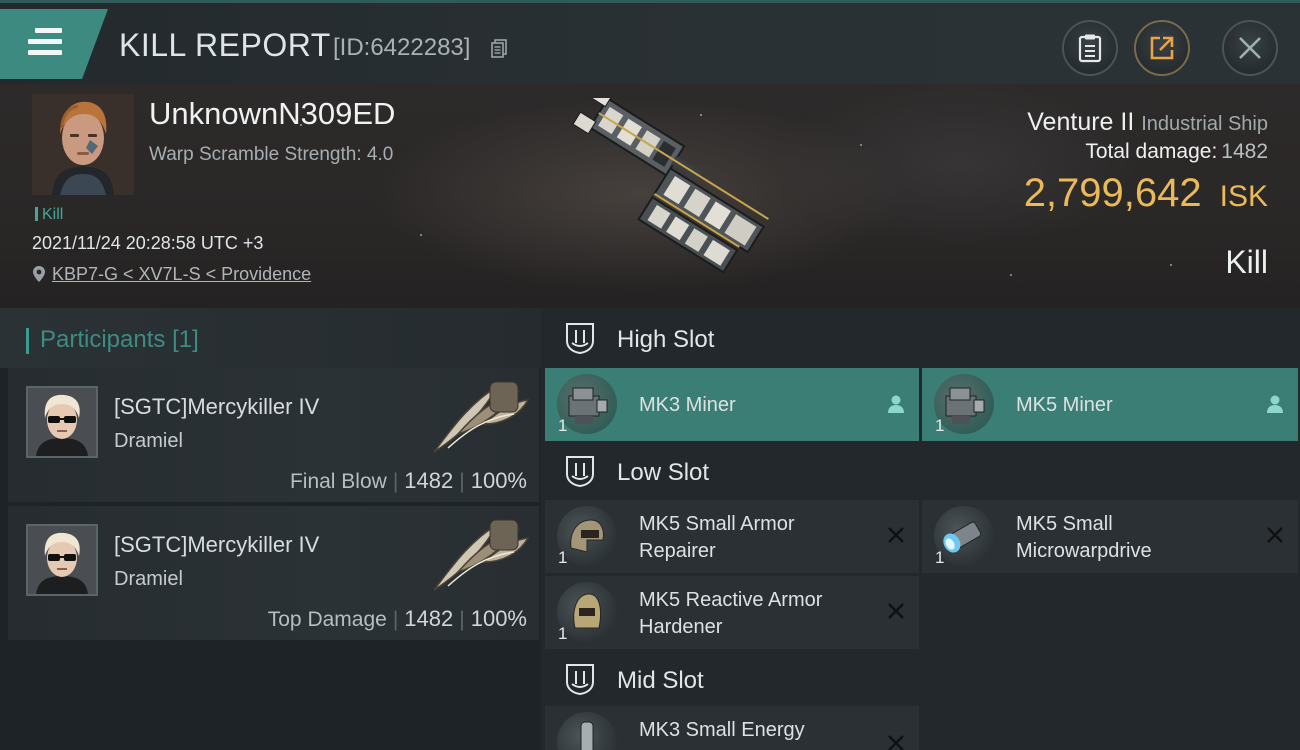 This screenshot has height=750, width=1300. What do you see at coordinates (754, 538) in the screenshot?
I see `module-name: MK5 Small Armor Repairer` at bounding box center [754, 538].